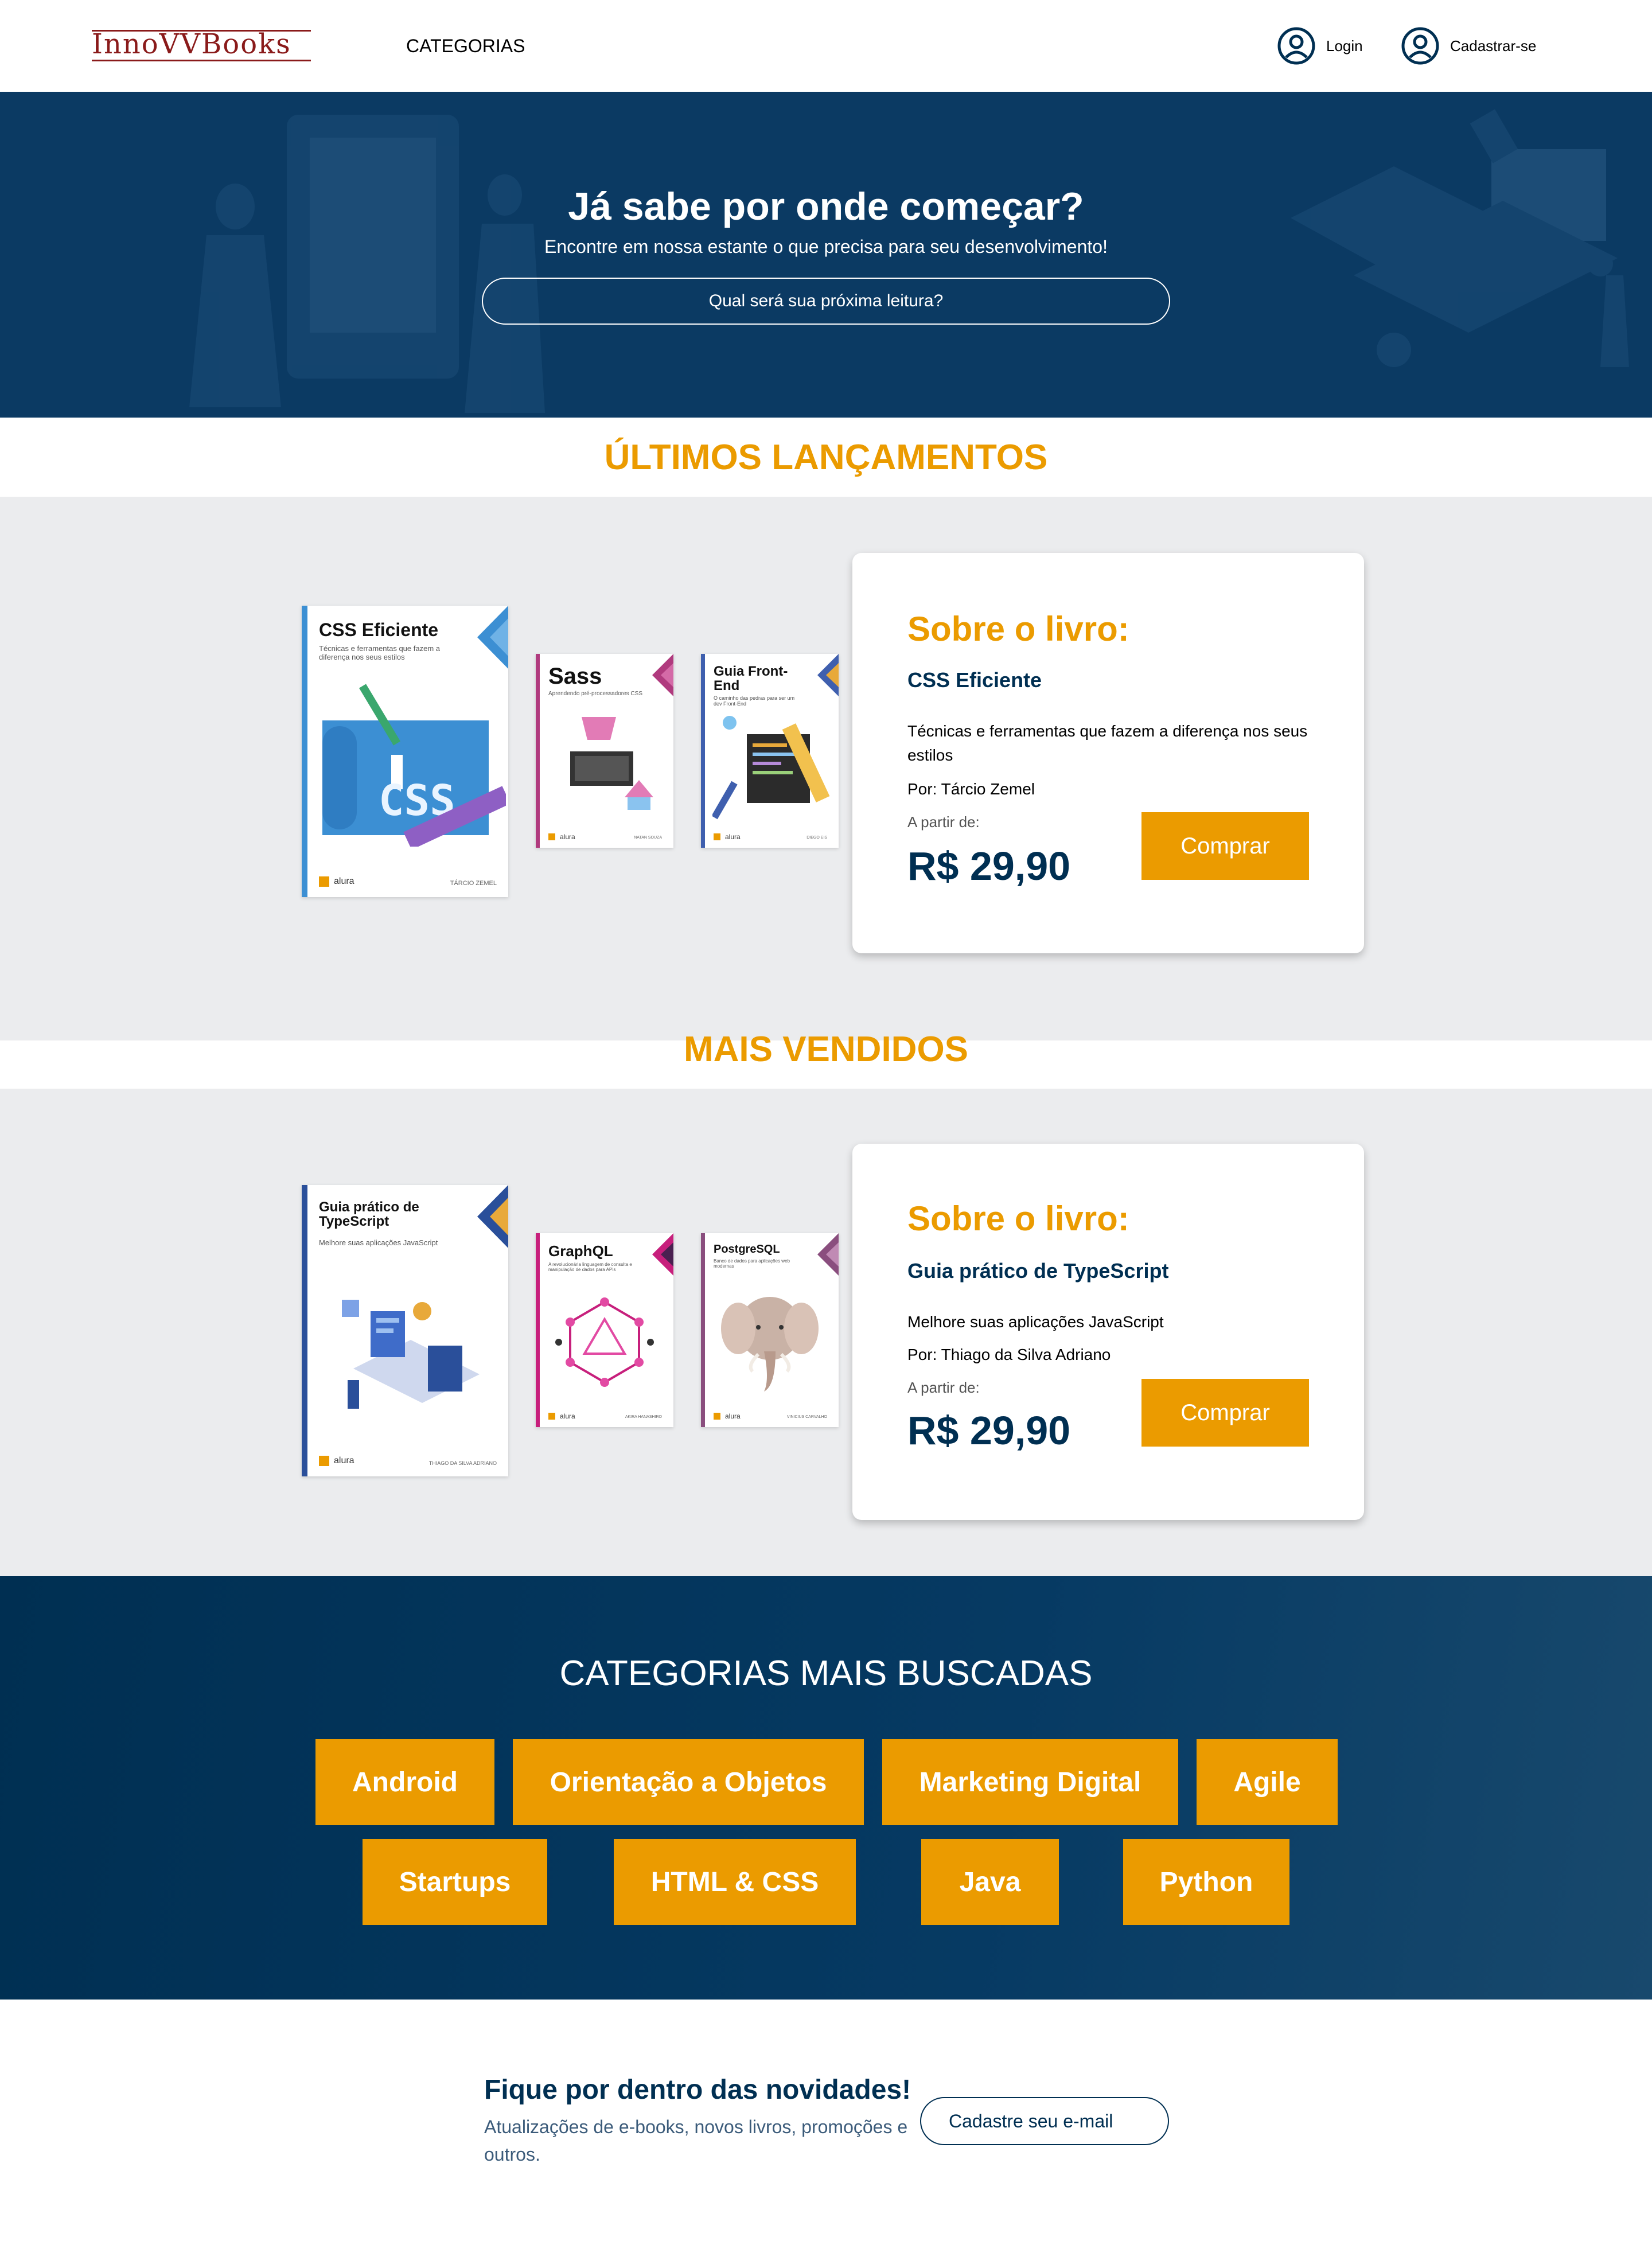 The width and height of the screenshot is (1652, 2245). Describe the element at coordinates (974, 680) in the screenshot. I see `book-name: CSS Eficiente` at that location.